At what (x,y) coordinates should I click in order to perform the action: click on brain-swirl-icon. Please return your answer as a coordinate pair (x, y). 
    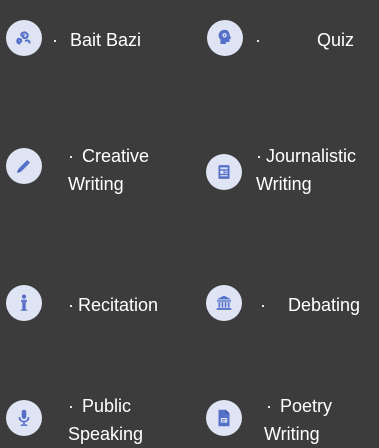
    Looking at the image, I should click on (24, 38).